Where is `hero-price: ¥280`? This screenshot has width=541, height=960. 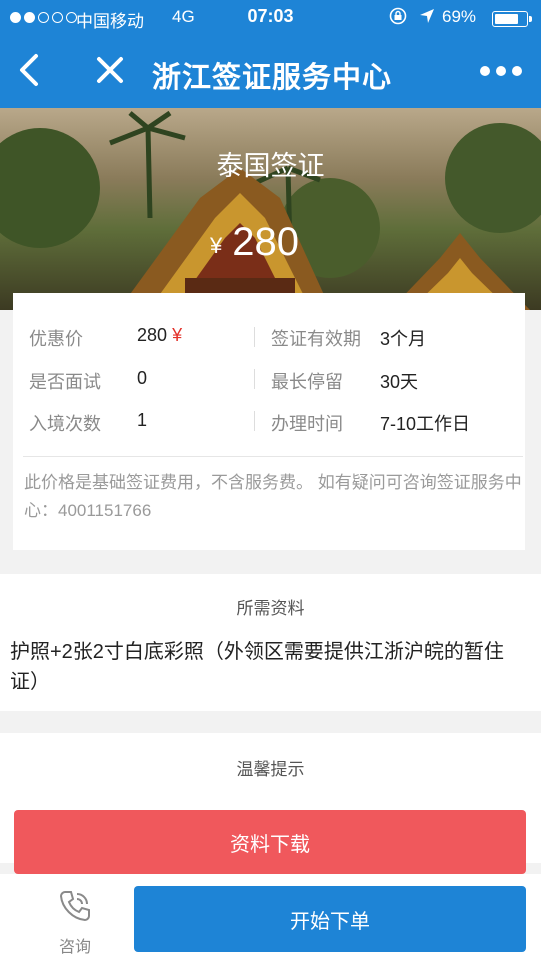 hero-price: ¥280 is located at coordinates (254, 242).